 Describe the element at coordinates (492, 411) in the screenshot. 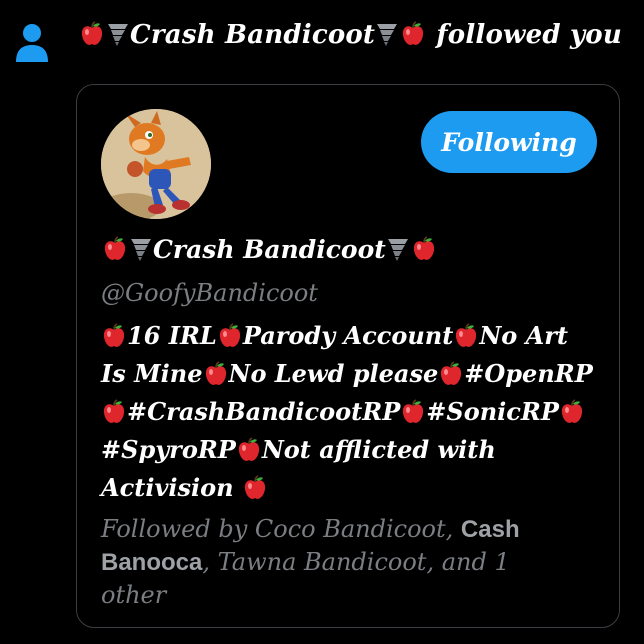

I see `hashtag-link: #SonicRP` at that location.